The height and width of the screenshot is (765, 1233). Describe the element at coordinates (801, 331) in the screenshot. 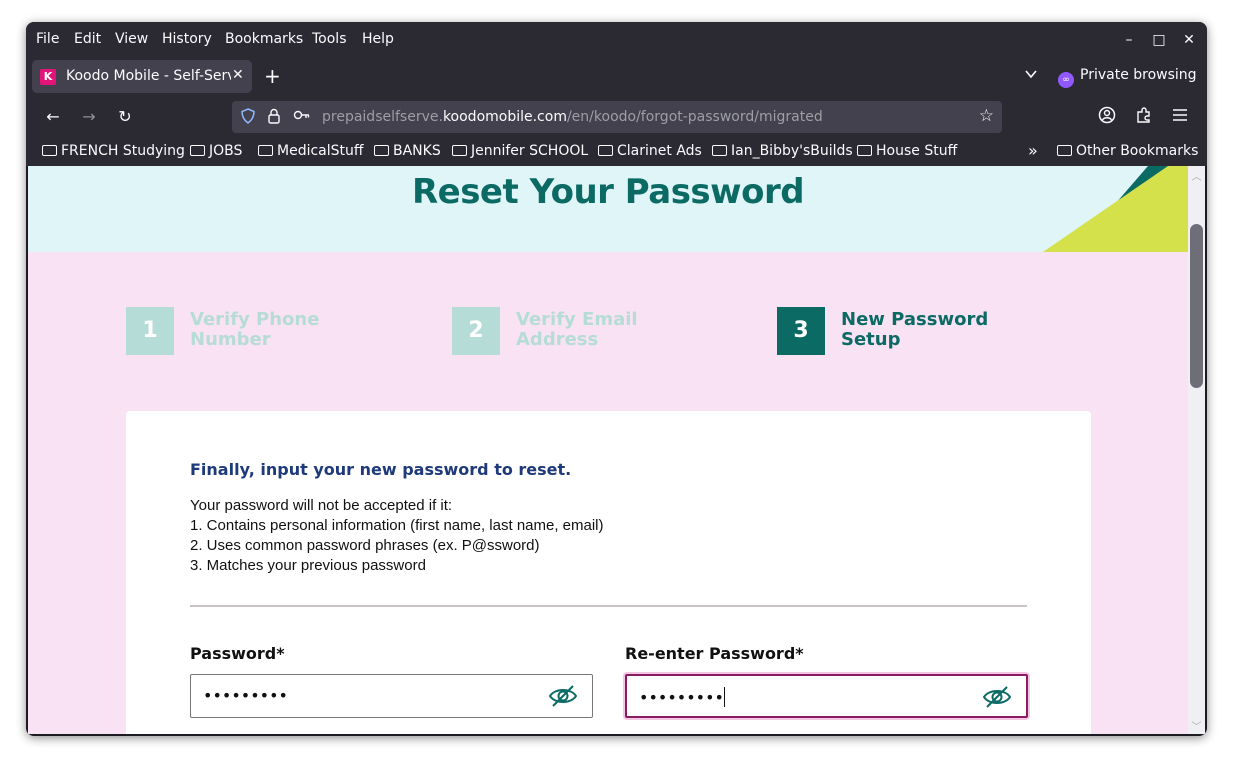

I see `step-3-number: 3` at that location.